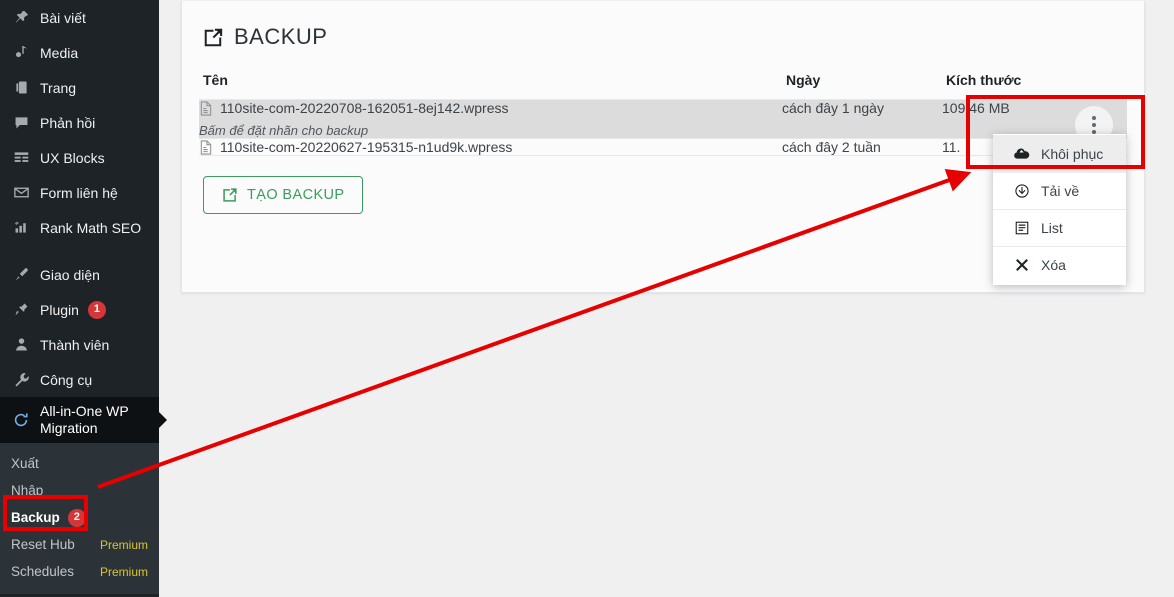  Describe the element at coordinates (1021, 228) in the screenshot. I see `list-icon` at that location.